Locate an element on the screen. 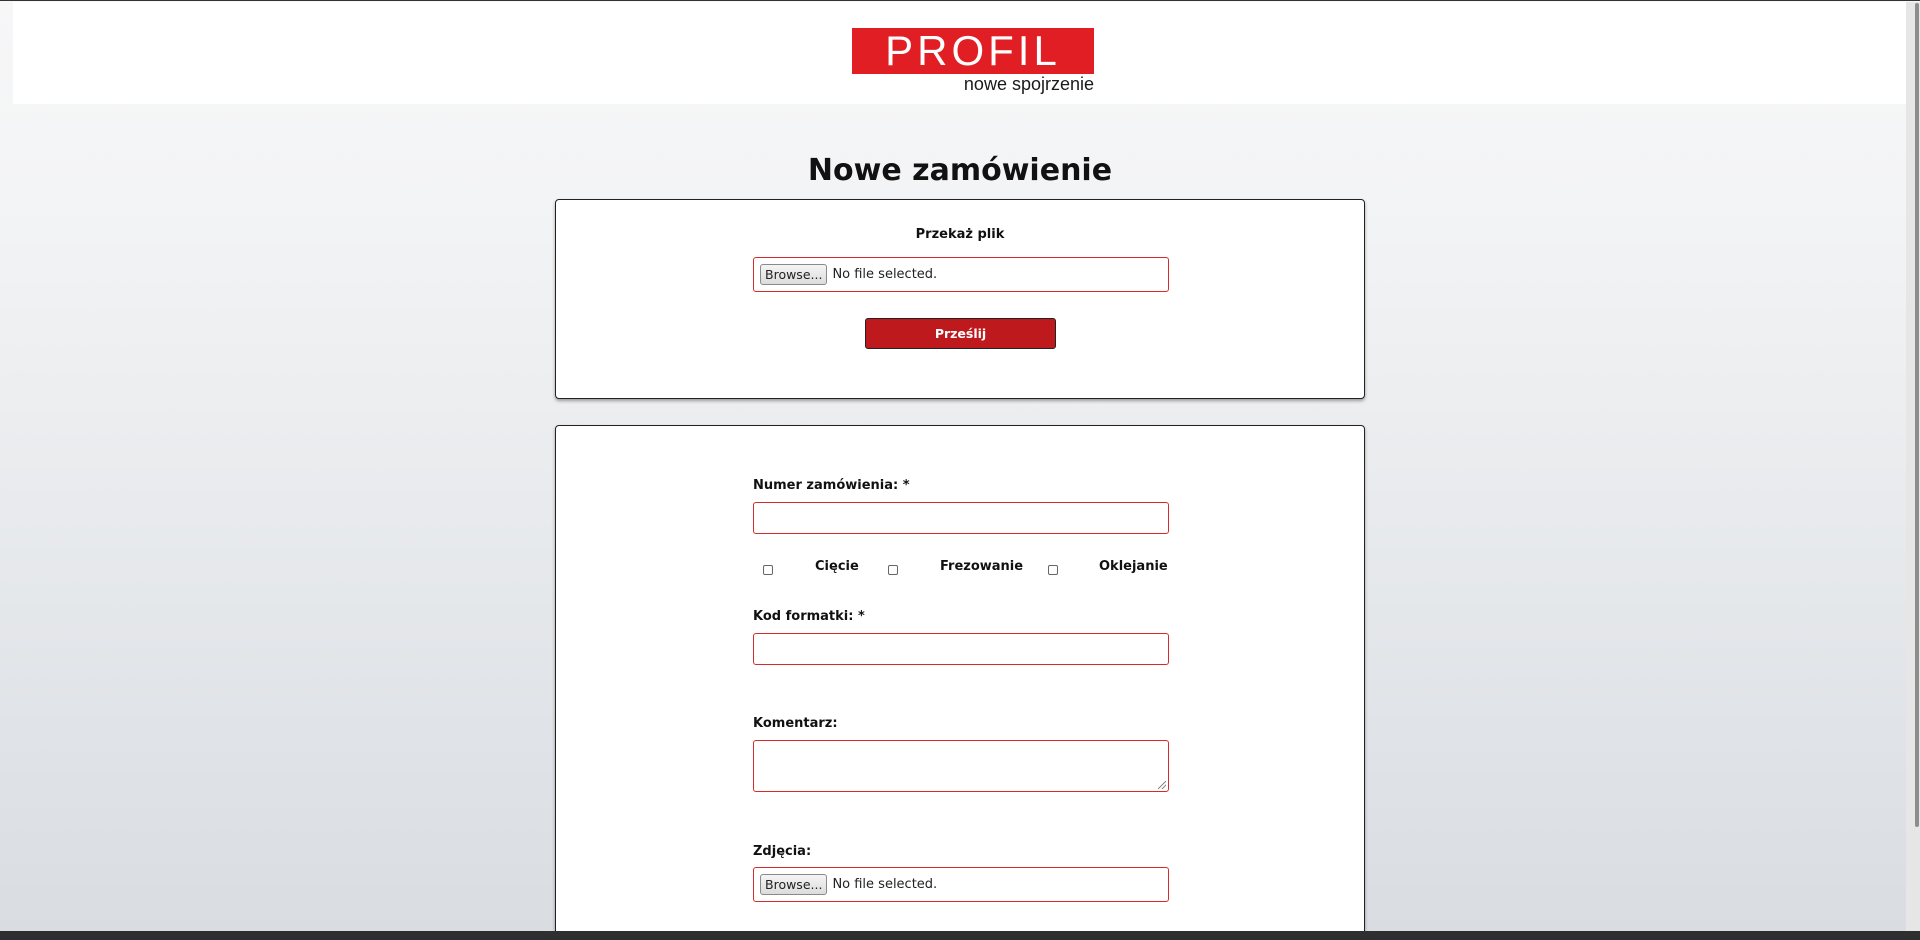 This screenshot has width=1920, height=940. checkbox-frezowanie-label: Frezowanie is located at coordinates (982, 566).